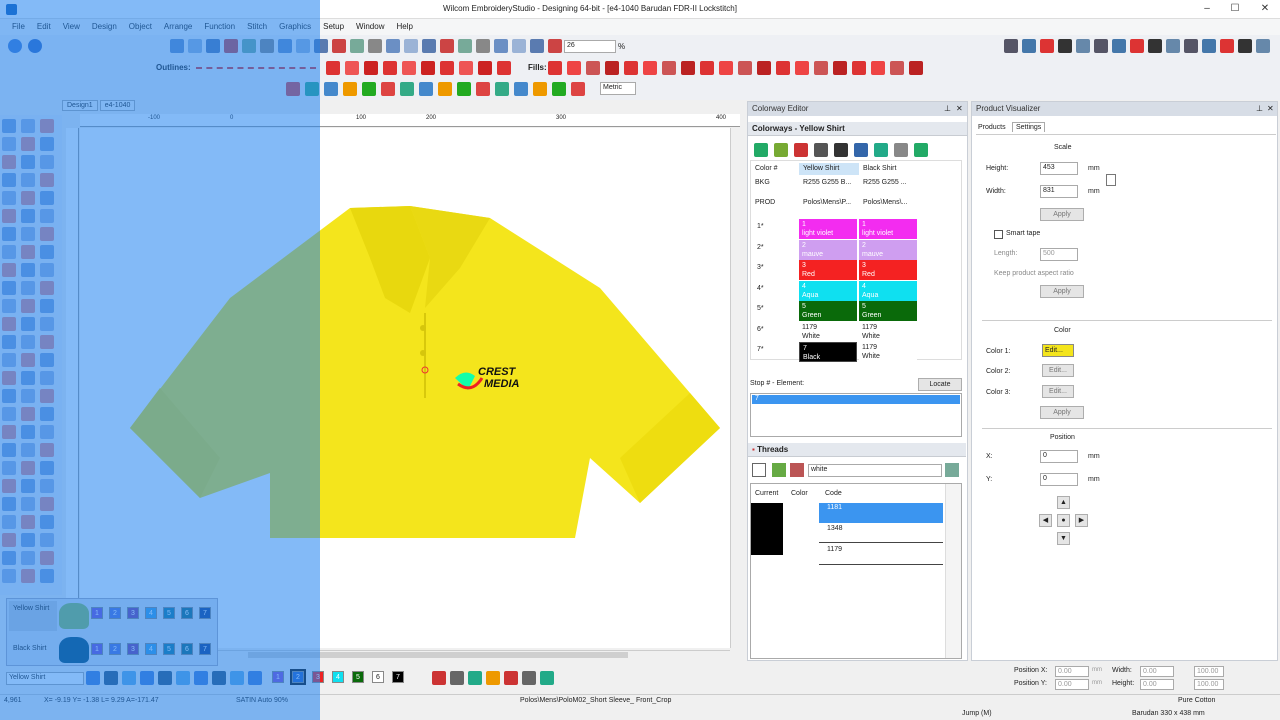 This screenshot has width=1280, height=720. I want to click on maximize-icon: ☐, so click(1235, 9).